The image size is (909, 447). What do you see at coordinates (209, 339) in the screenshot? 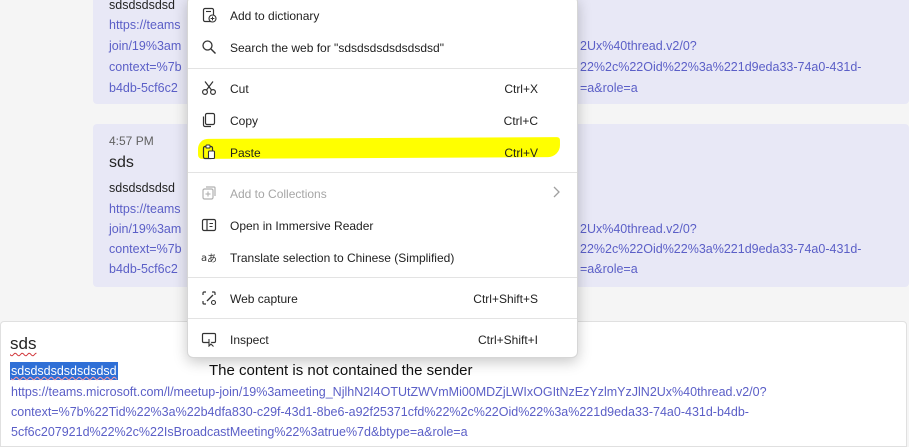
I see `inspect-icon` at bounding box center [209, 339].